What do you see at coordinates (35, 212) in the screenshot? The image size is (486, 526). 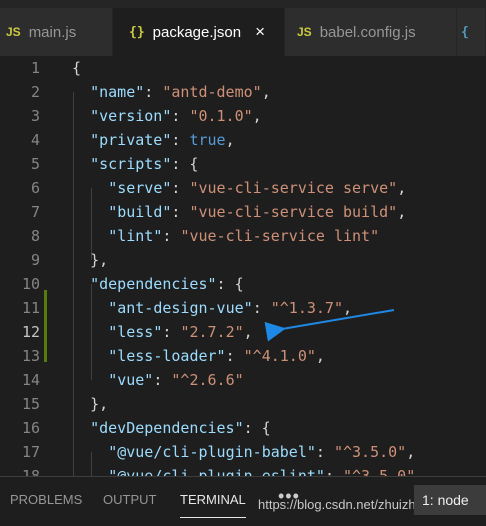 I see `line-number: 7` at bounding box center [35, 212].